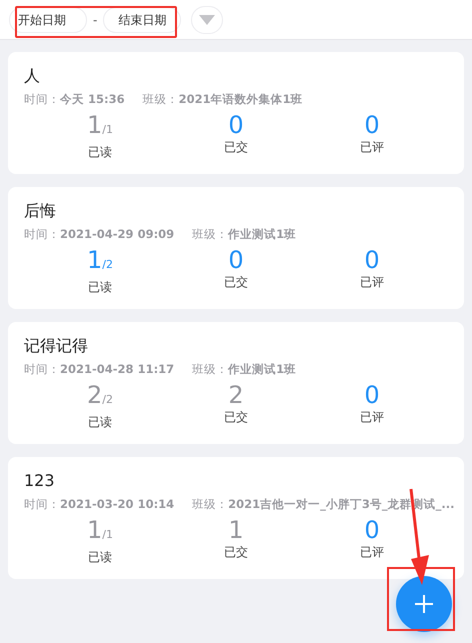  What do you see at coordinates (236, 530) in the screenshot?
I see `stat-count: 1` at bounding box center [236, 530].